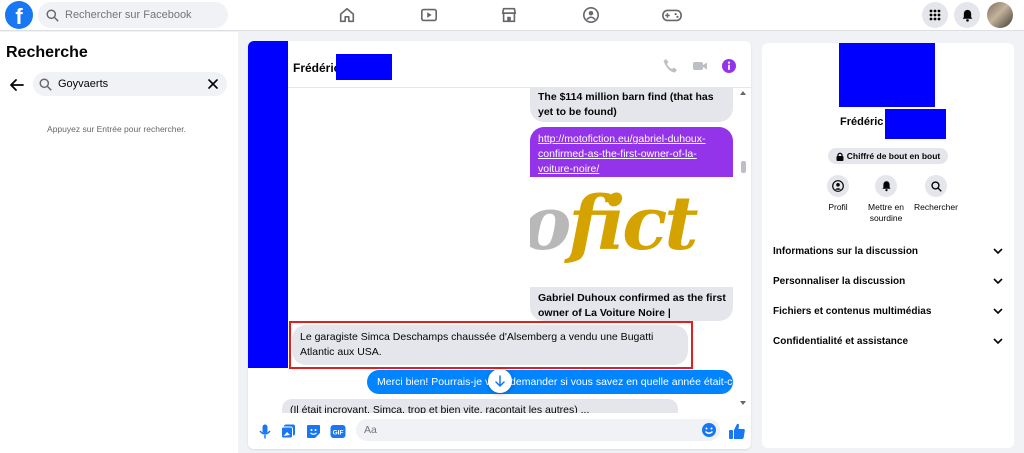 This screenshot has width=1024, height=453. I want to click on bell-icon, so click(886, 186).